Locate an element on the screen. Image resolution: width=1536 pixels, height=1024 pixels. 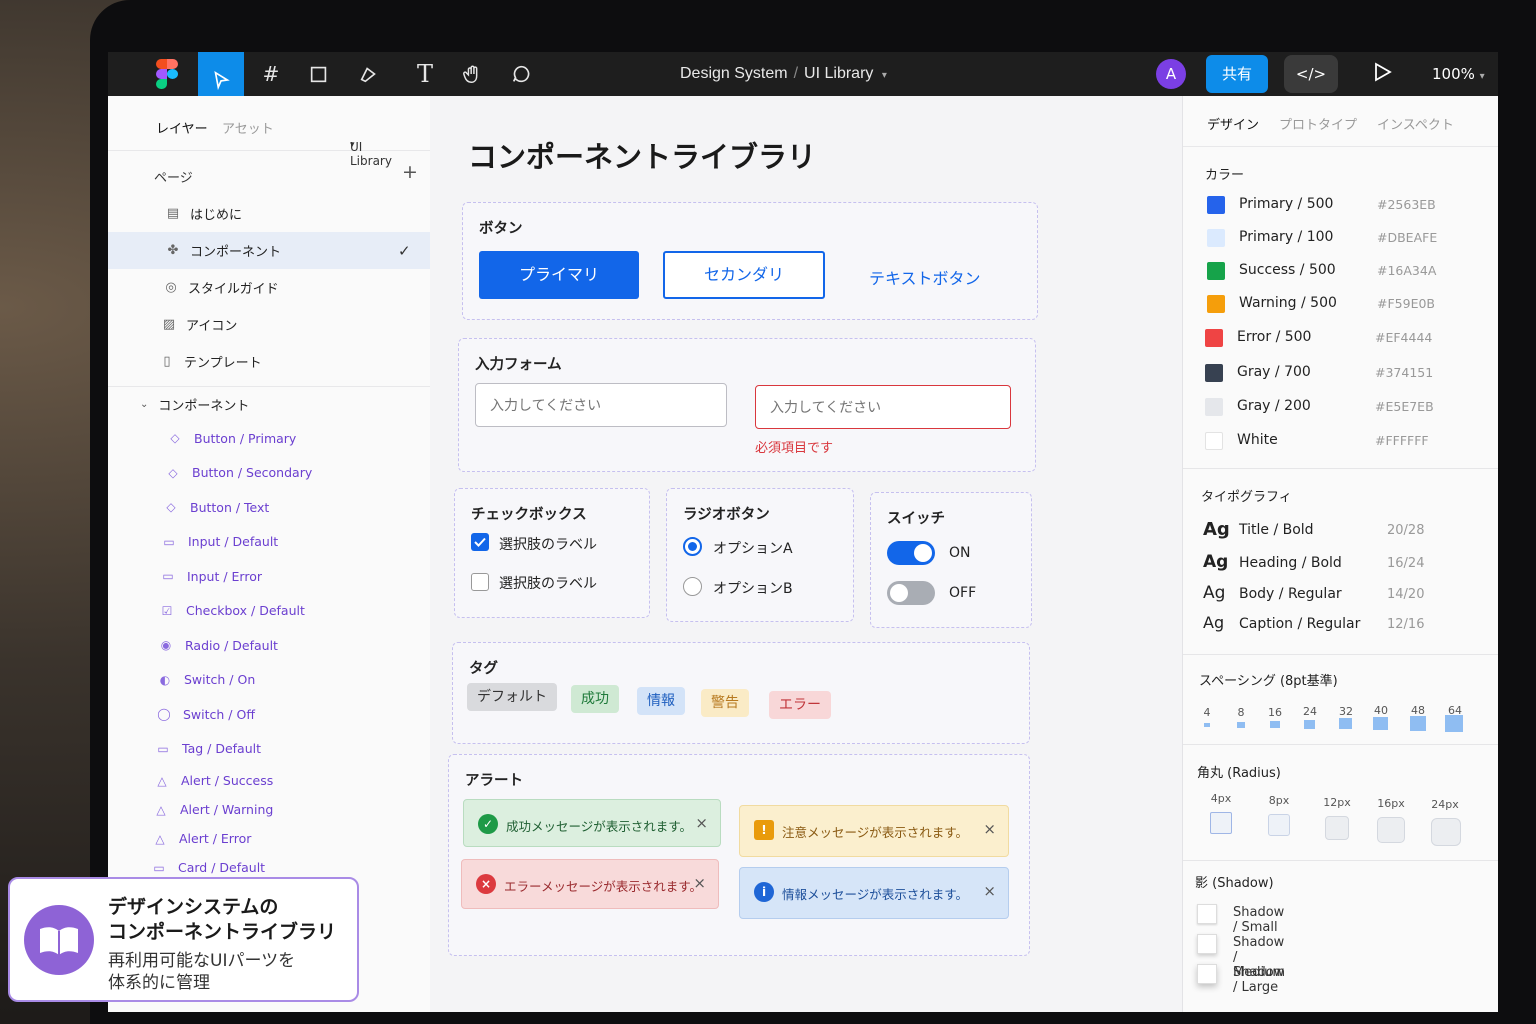
avatar: A is located at coordinates (1171, 74).